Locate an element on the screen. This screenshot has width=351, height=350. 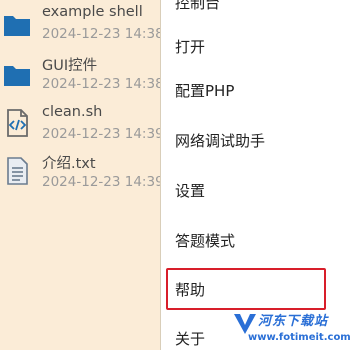
watermark-text: 河东下载站 is located at coordinates (293, 321).